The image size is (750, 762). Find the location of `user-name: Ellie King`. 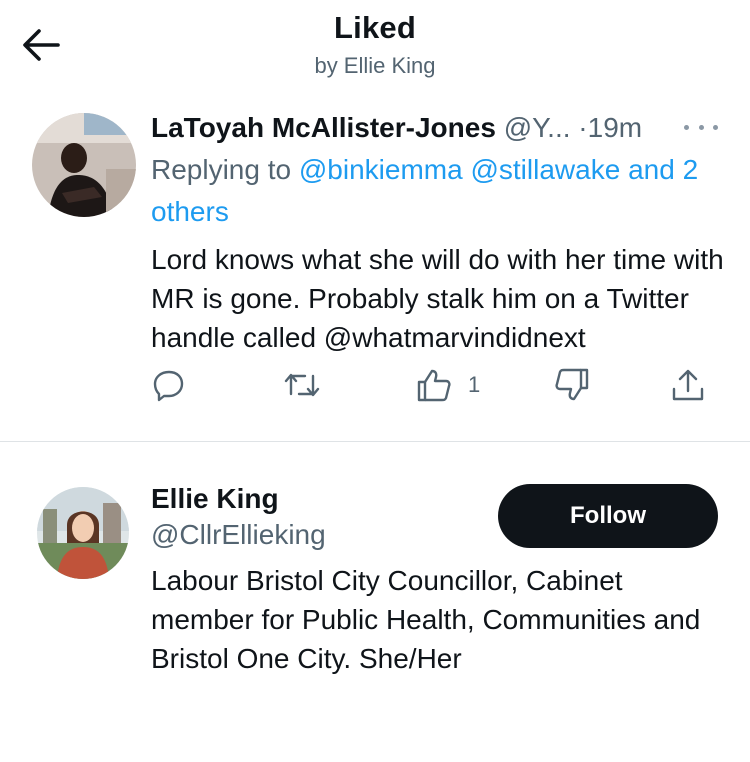

user-name: Ellie King is located at coordinates (215, 499).